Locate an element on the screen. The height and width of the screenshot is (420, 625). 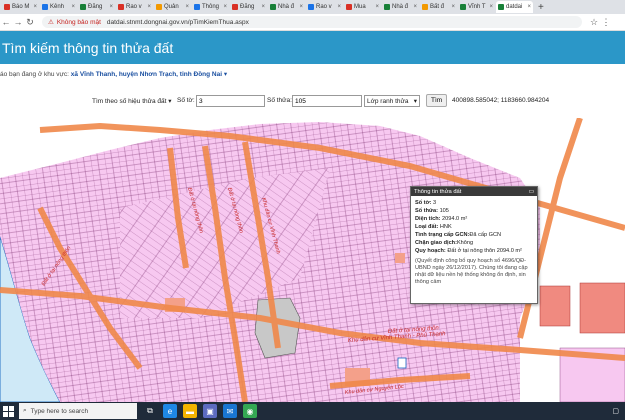
minimize-icon: ▭ is located at coordinates (531, 192).